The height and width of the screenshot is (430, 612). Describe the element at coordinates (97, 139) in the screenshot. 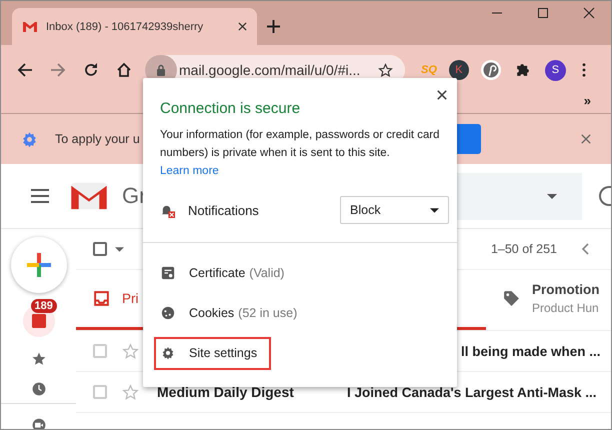

I see `infobar-message: To apply your u` at that location.